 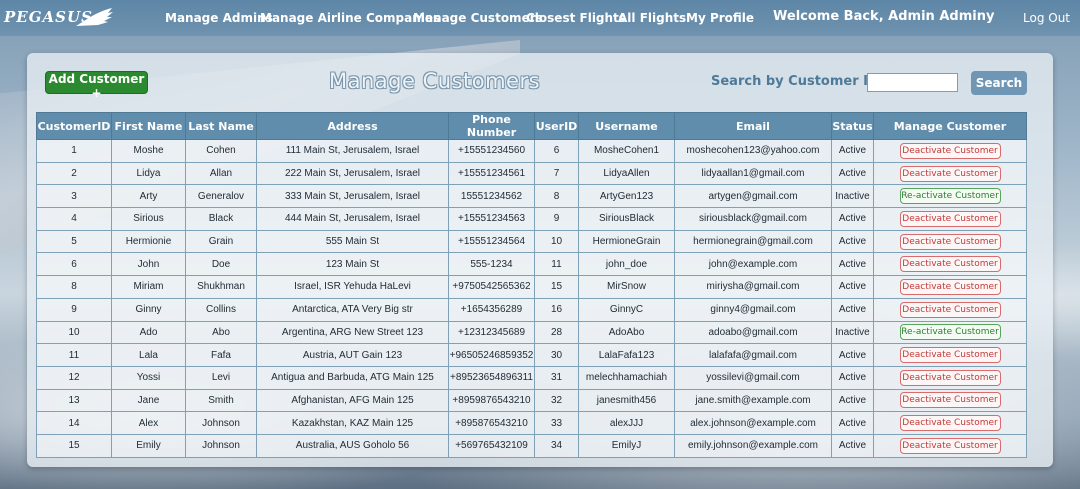 I want to click on first-name-cell: Emily, so click(x=148, y=445).